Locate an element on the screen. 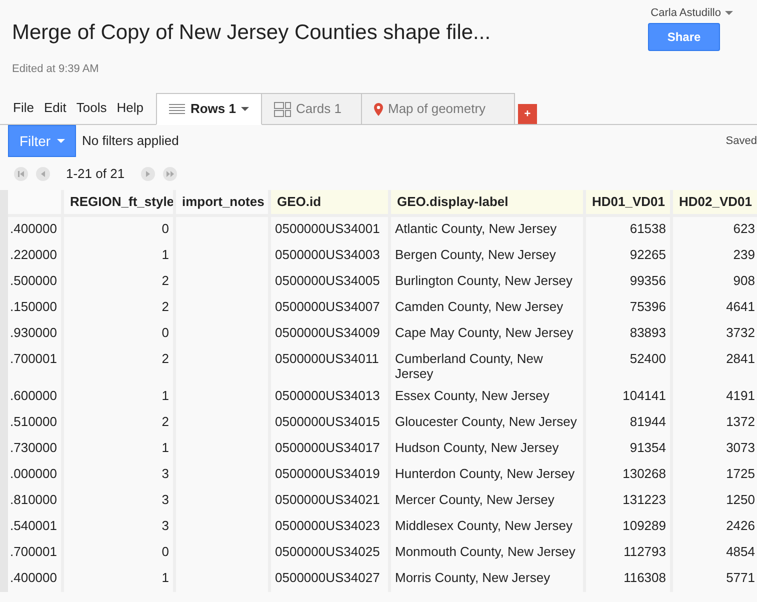 Image resolution: width=757 pixels, height=602 pixels. table-cell: 61538 is located at coordinates (629, 229).